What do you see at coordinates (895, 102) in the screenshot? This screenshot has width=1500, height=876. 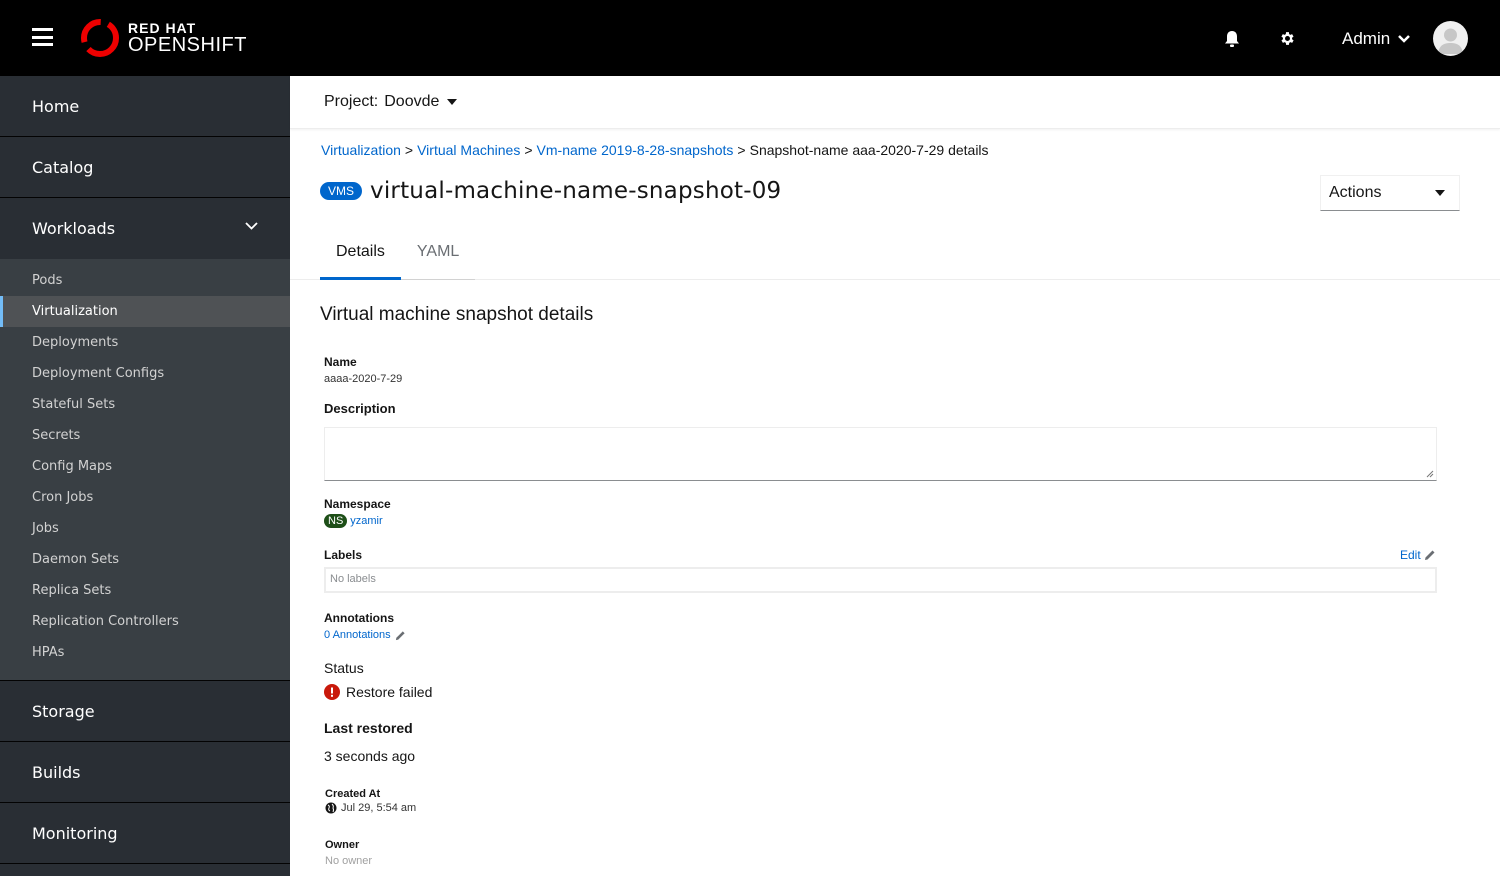 I see `project-selector: Project: Doovde` at bounding box center [895, 102].